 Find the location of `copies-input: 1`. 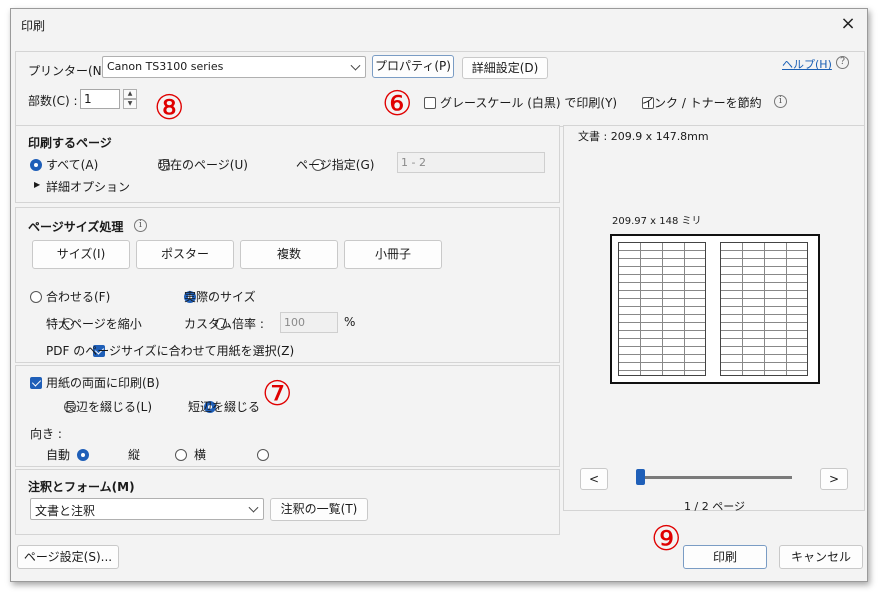

copies-input: 1 is located at coordinates (100, 99).